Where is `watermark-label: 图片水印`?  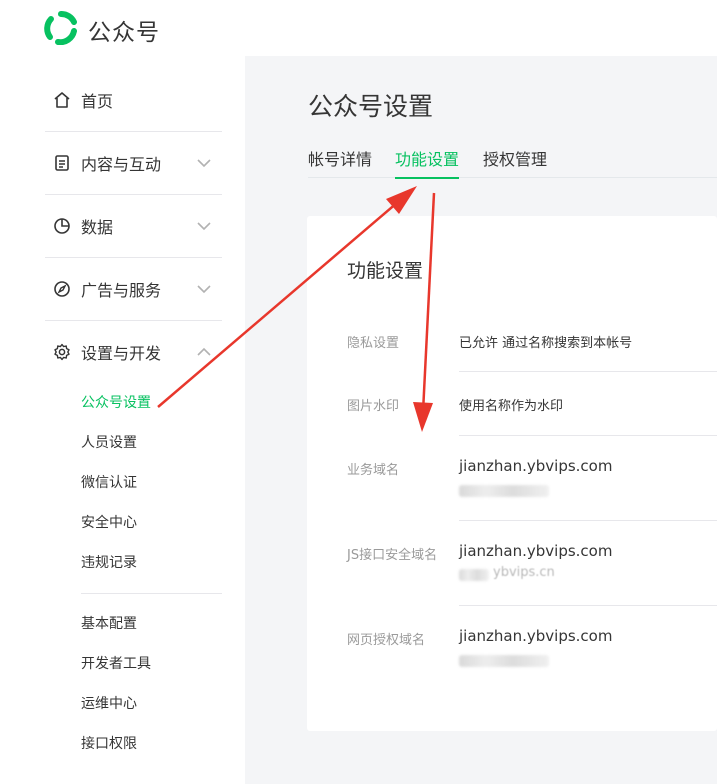
watermark-label: 图片水印 is located at coordinates (373, 406).